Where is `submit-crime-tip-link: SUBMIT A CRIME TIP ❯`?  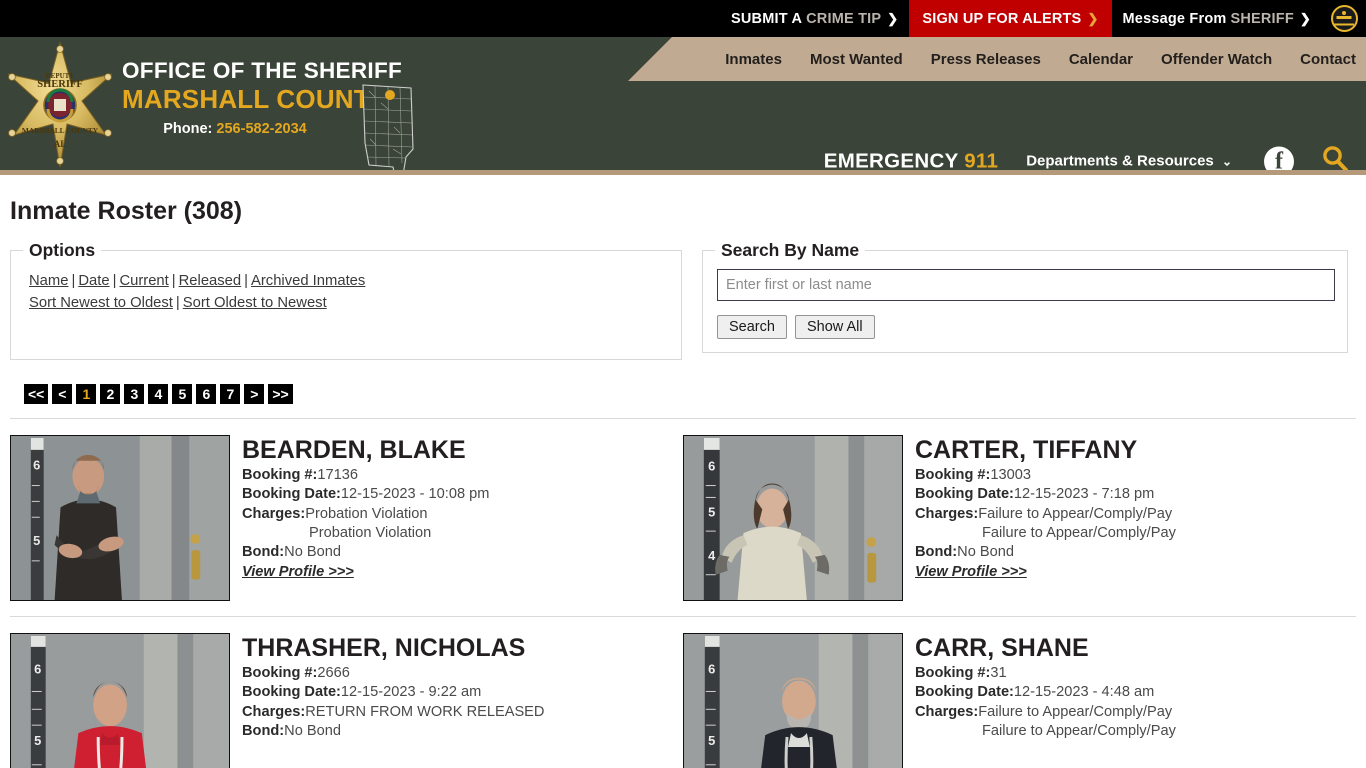
submit-crime-tip-link: SUBMIT A CRIME TIP ❯ is located at coordinates (814, 18).